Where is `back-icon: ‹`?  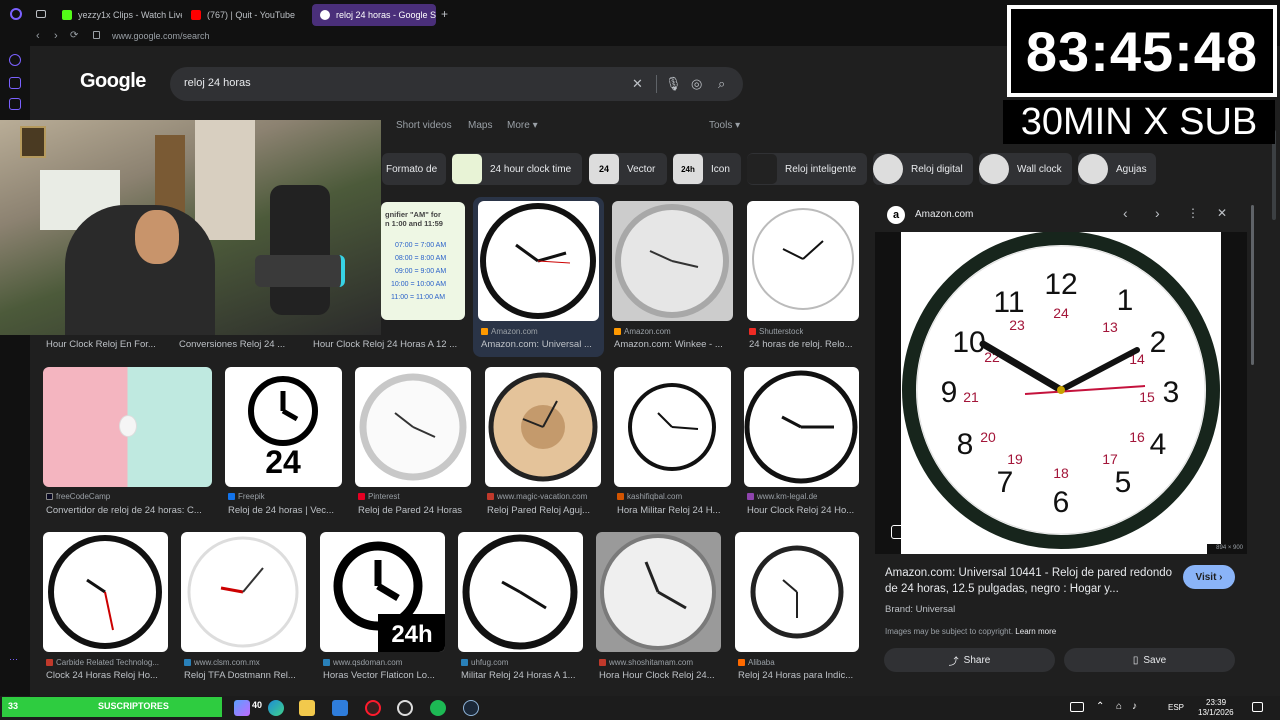 back-icon: ‹ is located at coordinates (38, 36).